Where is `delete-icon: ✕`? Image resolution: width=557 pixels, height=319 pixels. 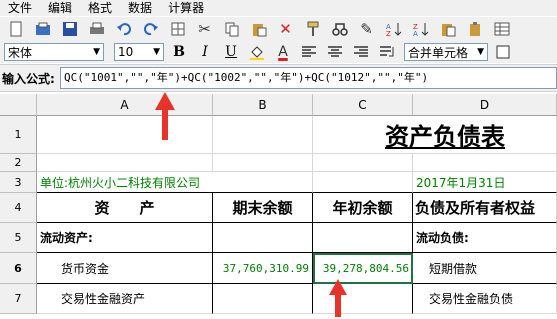
delete-icon: ✕ is located at coordinates (285, 29).